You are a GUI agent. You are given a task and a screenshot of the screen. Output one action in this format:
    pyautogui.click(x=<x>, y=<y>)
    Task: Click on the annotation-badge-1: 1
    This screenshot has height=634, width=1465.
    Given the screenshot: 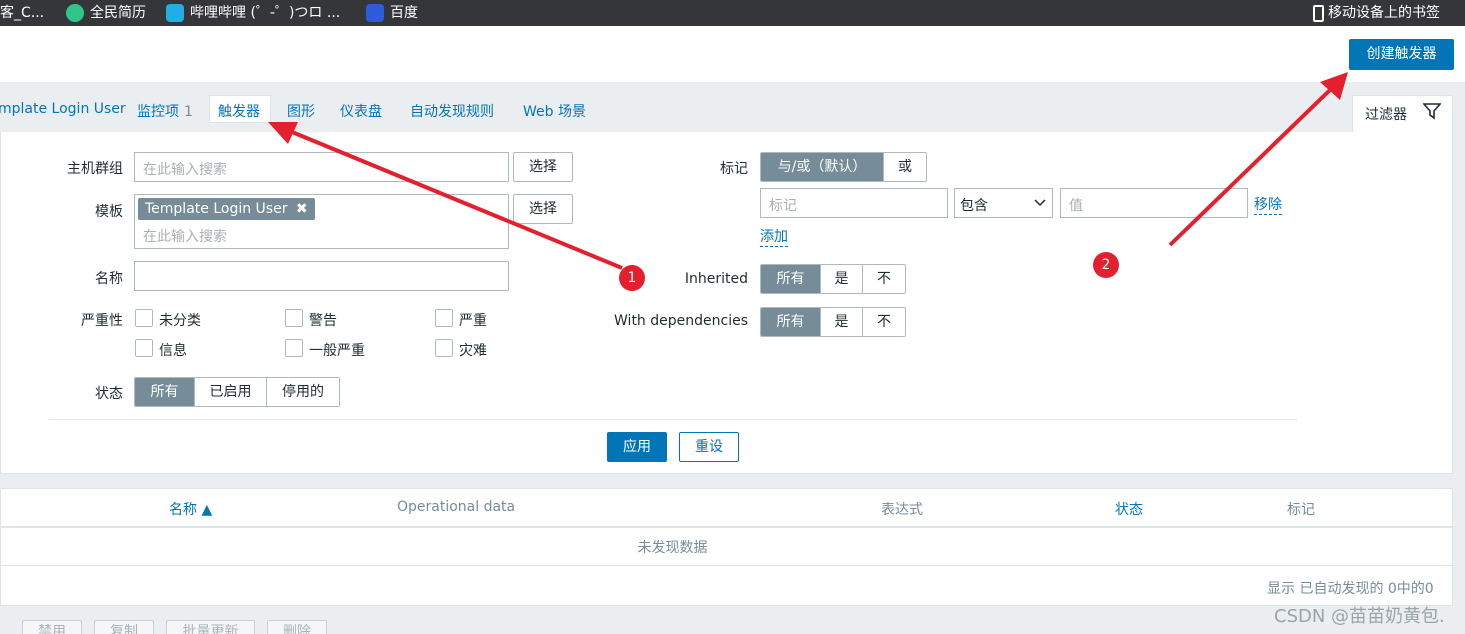 What is the action you would take?
    pyautogui.click(x=632, y=278)
    